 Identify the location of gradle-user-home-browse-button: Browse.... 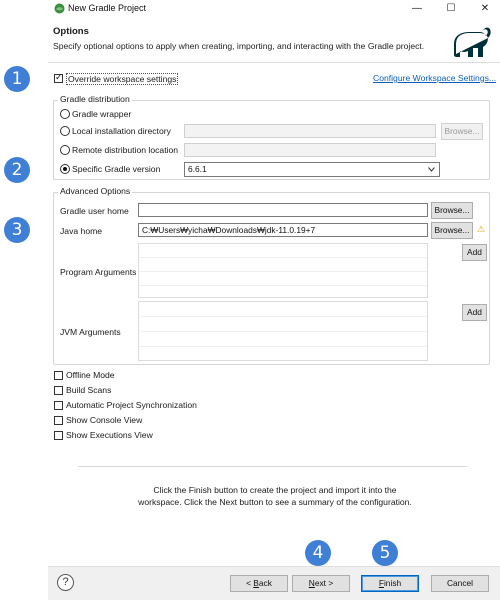
(452, 210).